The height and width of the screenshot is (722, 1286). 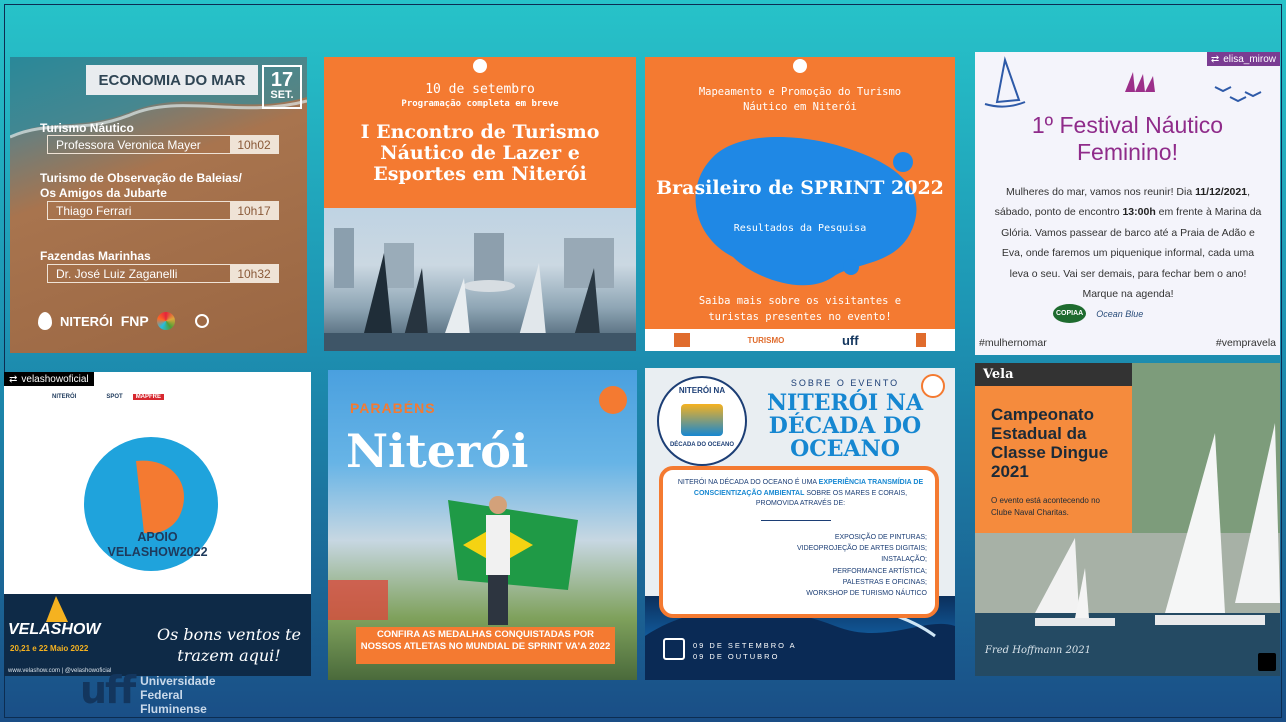 What do you see at coordinates (480, 104) in the screenshot?
I see `event-subtitle: Programação completa em breve` at bounding box center [480, 104].